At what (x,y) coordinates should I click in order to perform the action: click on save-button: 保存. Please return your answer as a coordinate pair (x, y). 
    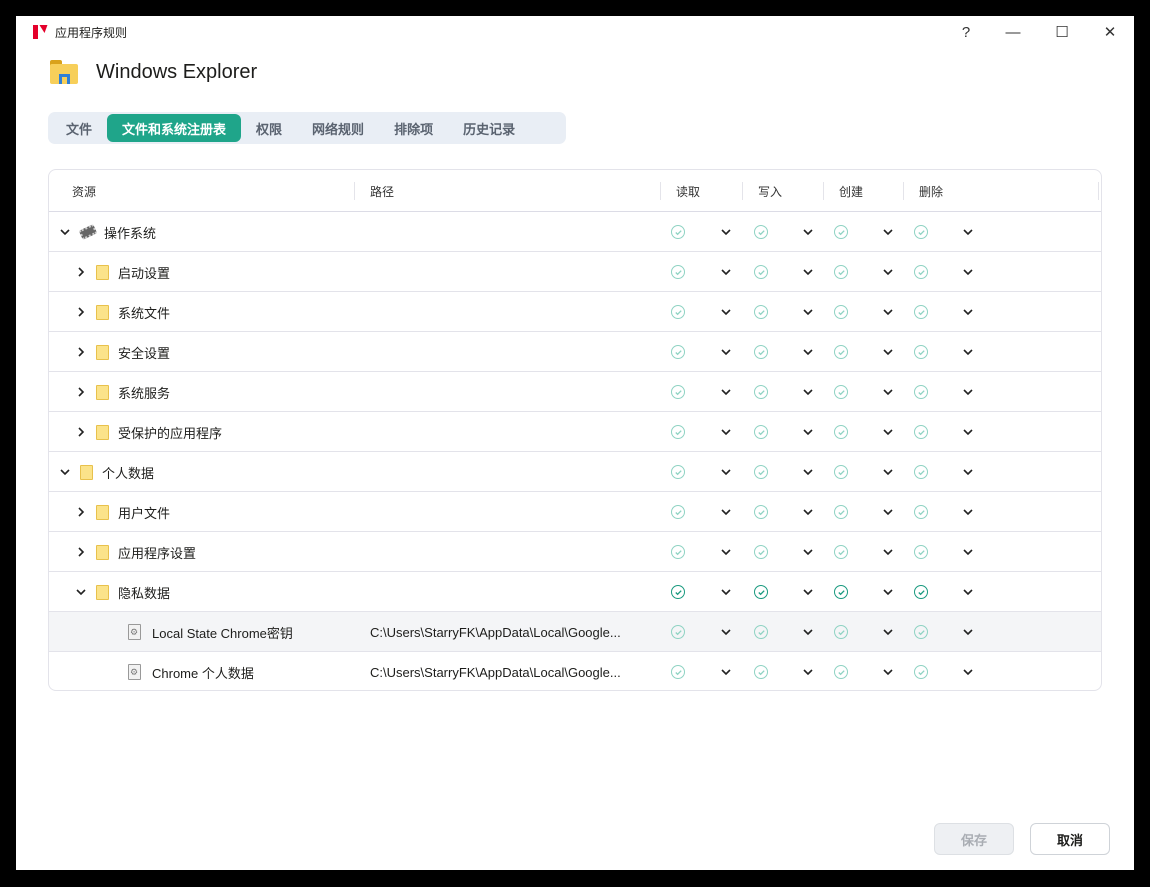
    Looking at the image, I should click on (974, 839).